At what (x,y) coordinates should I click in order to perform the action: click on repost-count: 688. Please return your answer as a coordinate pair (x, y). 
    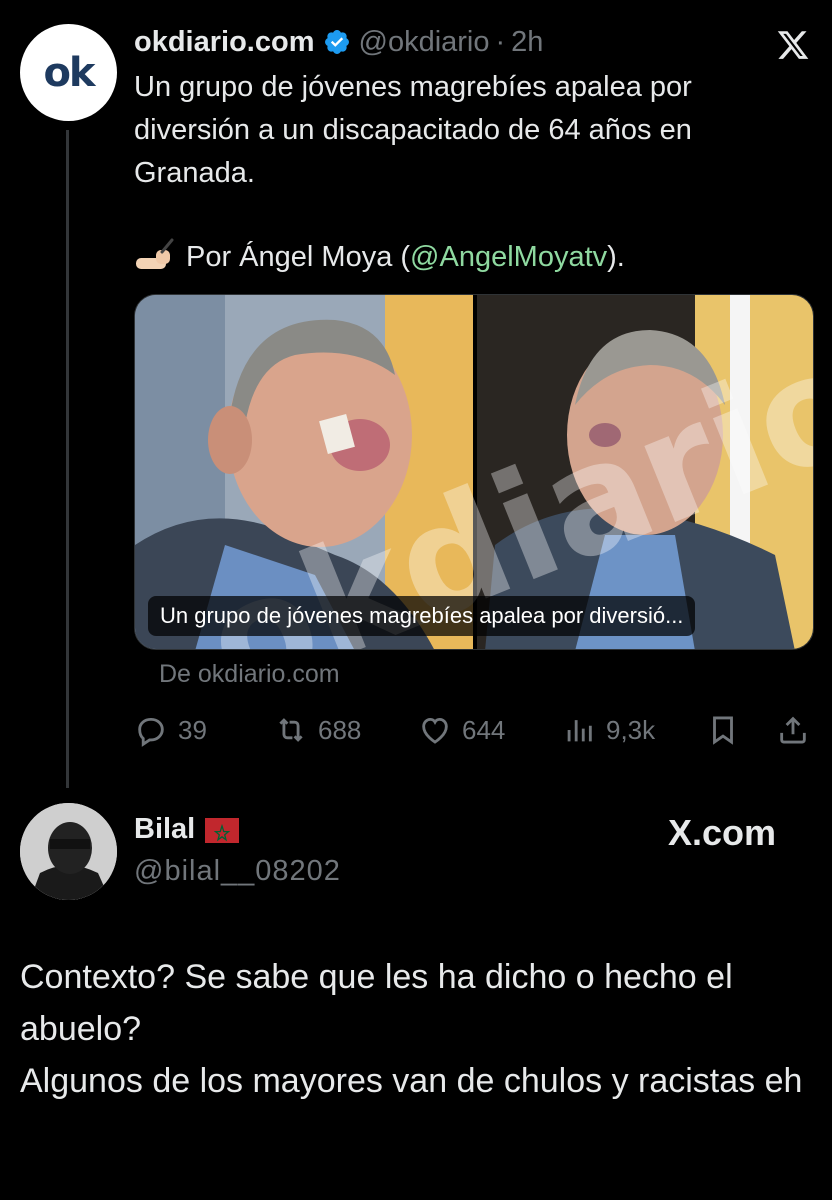
    Looking at the image, I should click on (340, 729).